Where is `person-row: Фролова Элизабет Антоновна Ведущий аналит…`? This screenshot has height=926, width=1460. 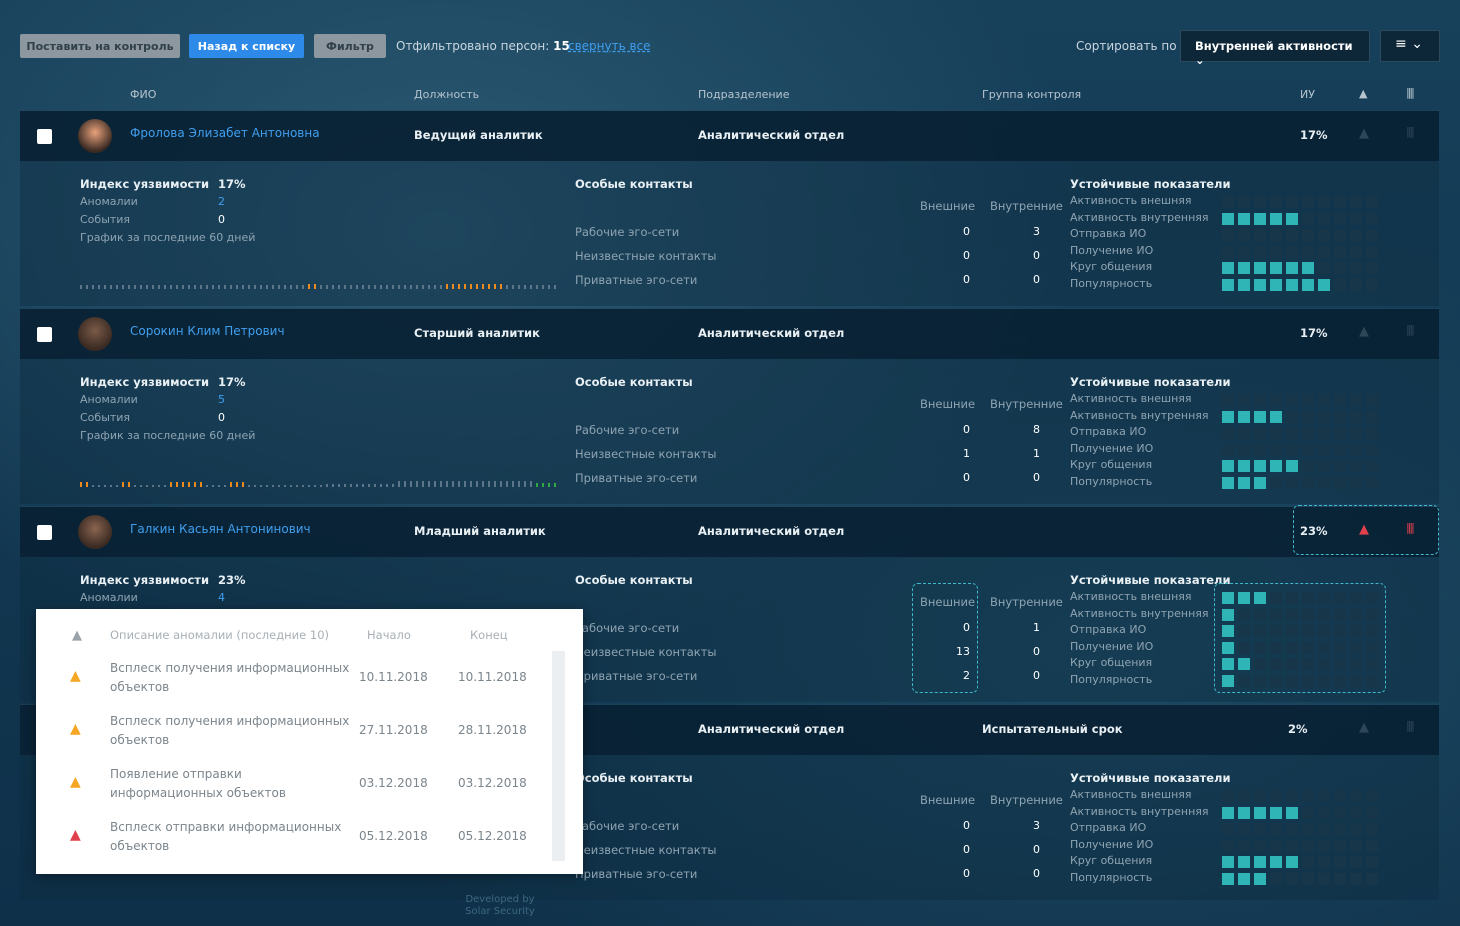 person-row: Фролова Элизабет Антоновна Ведущий аналит… is located at coordinates (729, 136).